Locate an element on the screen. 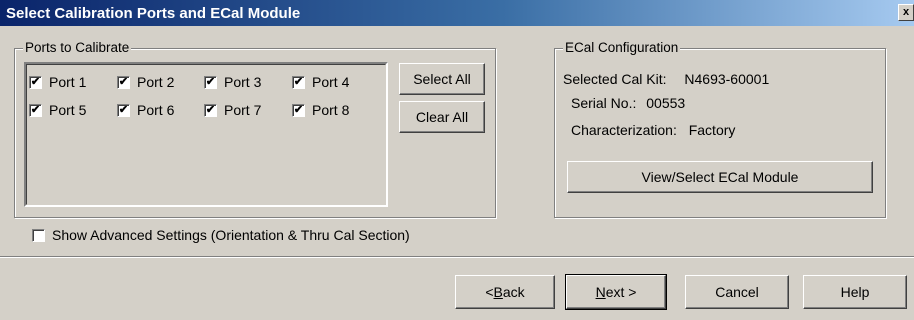  port-2-checkbox: ✔ Port 2 is located at coordinates (145, 82).